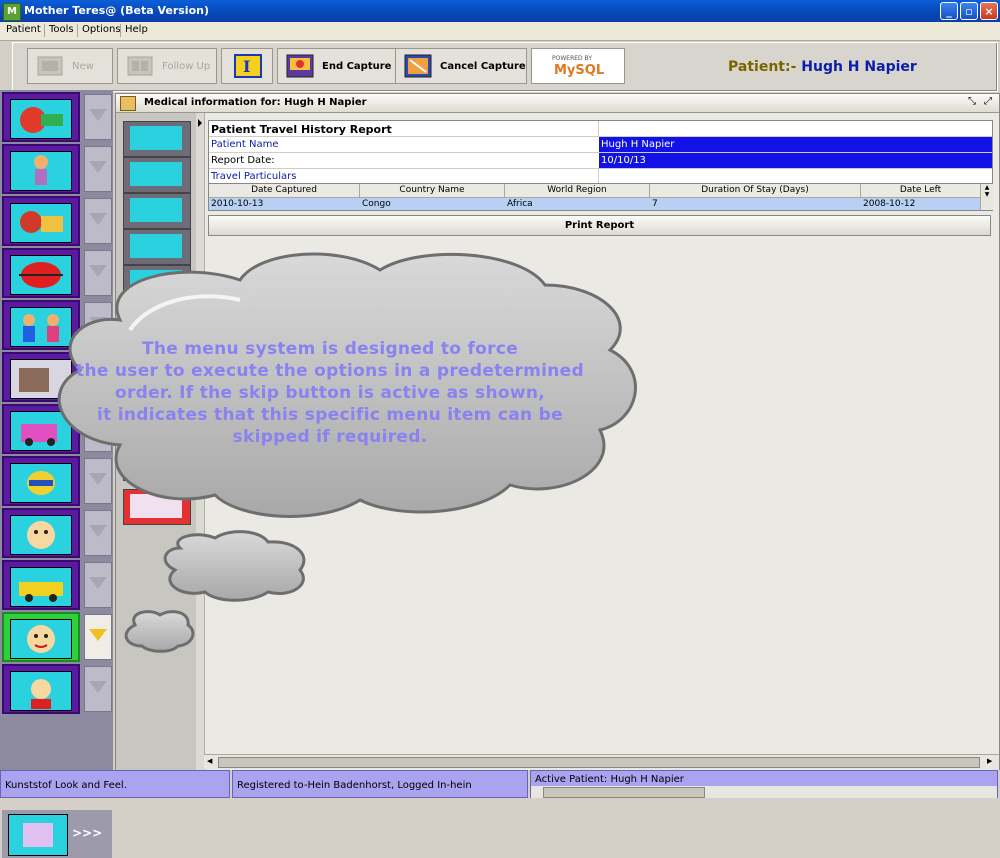 This screenshot has width=1000, height=858. Describe the element at coordinates (594, 204) in the screenshot. I see `table-row: 2010-10-13 Congo Africa 7 2008-10-12` at that location.